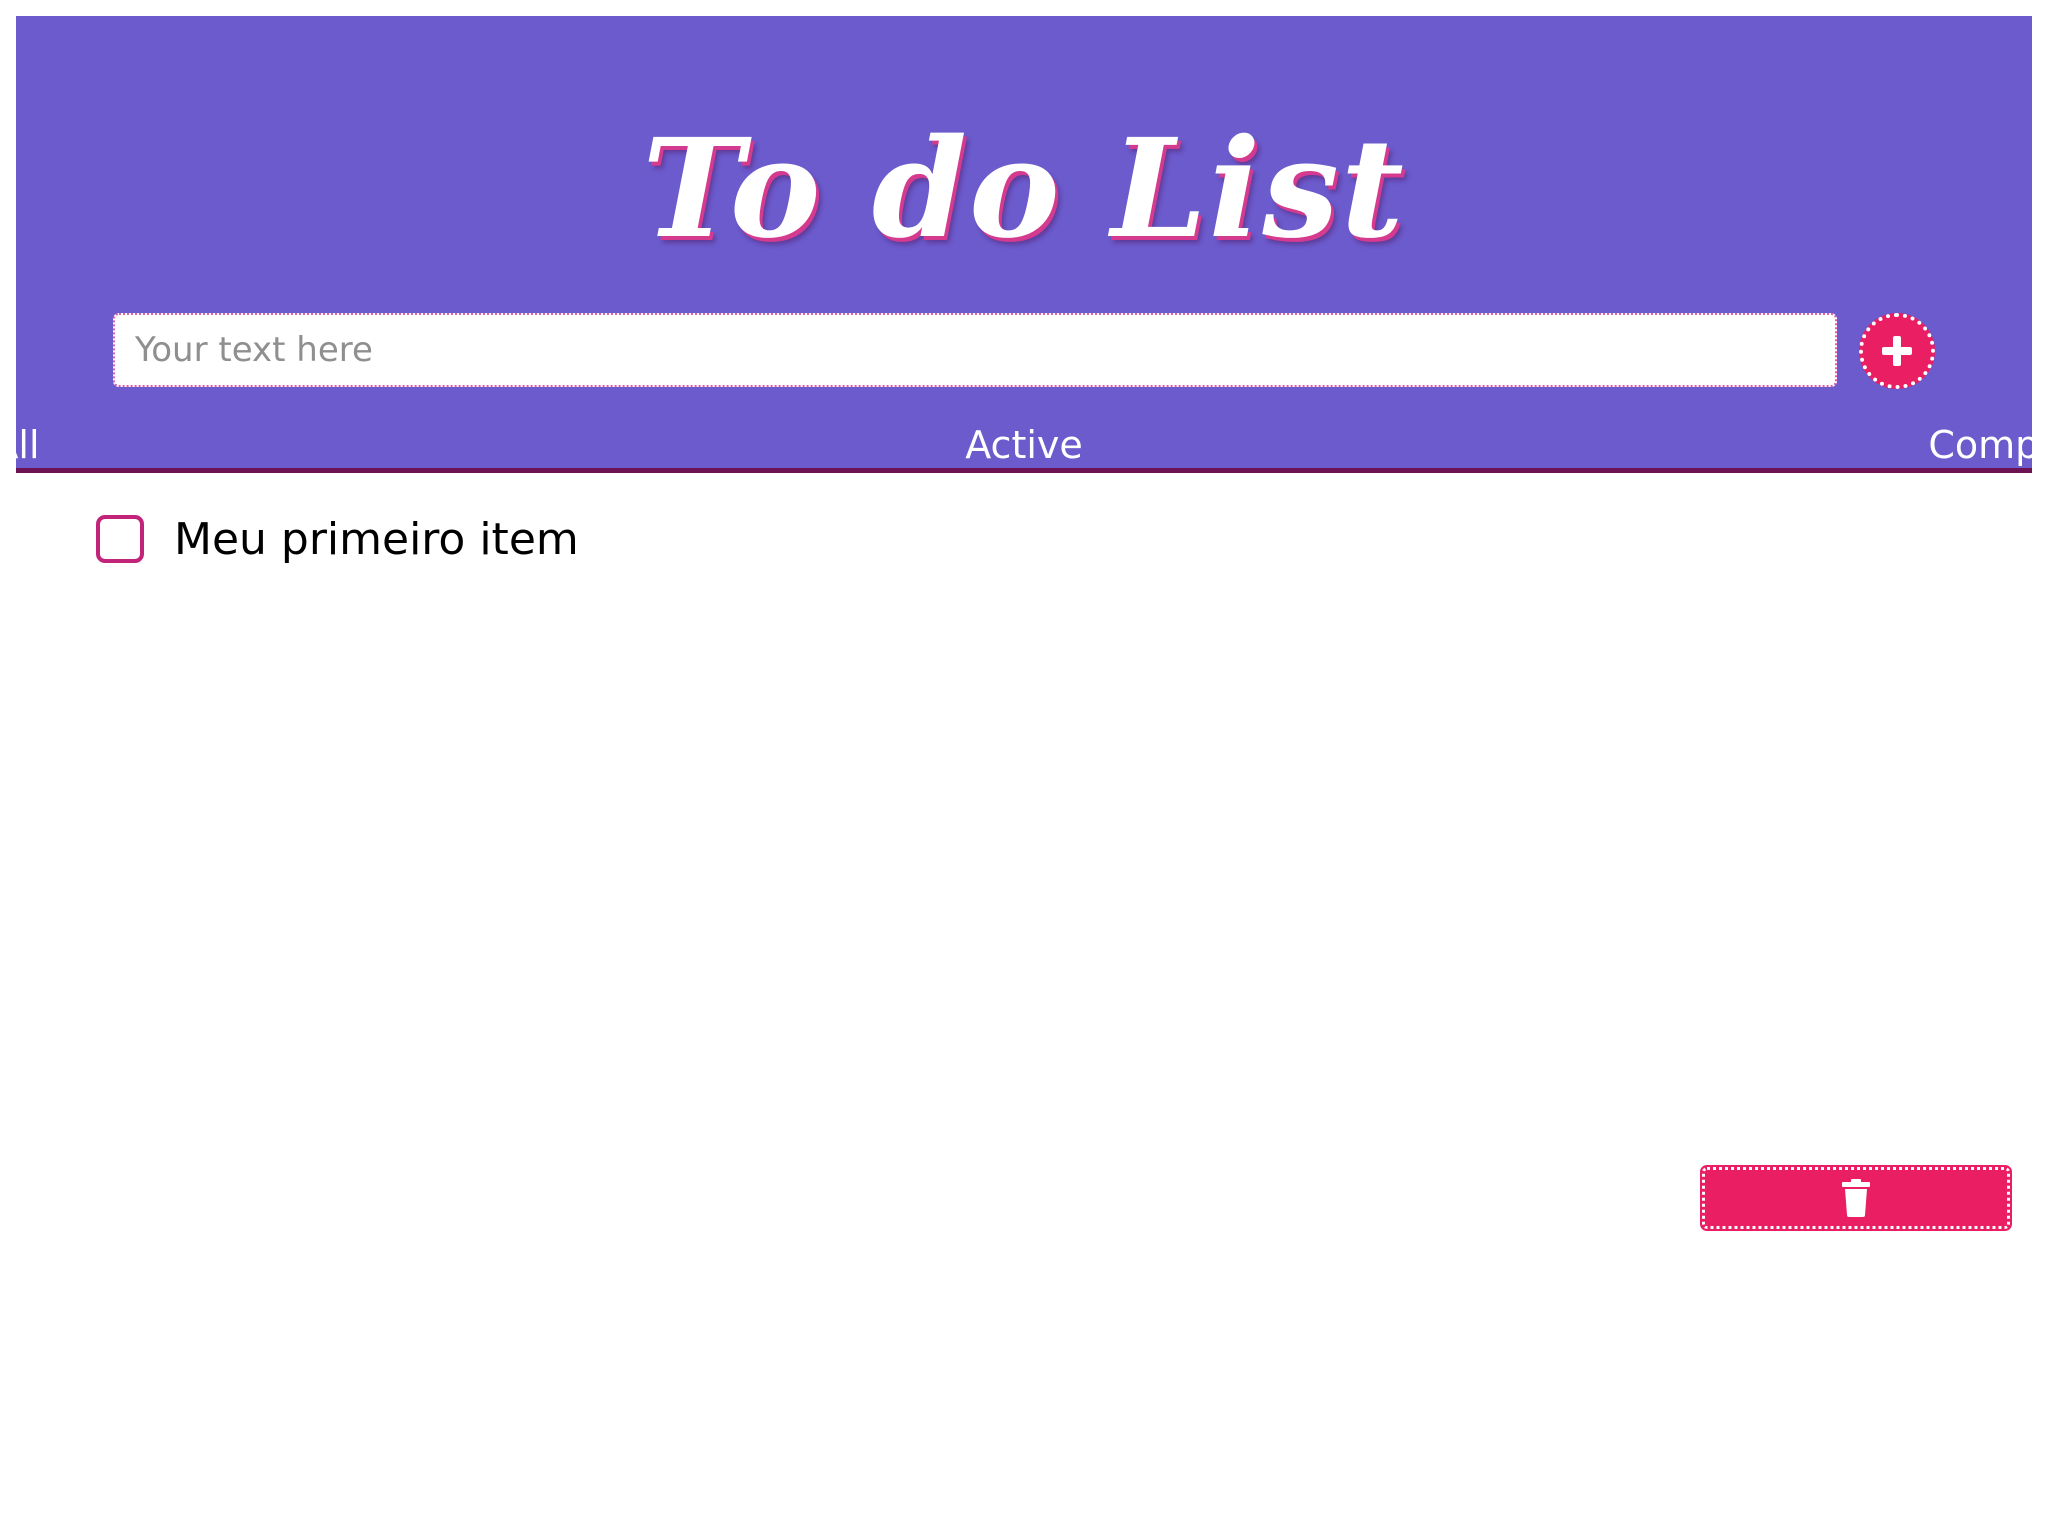 Image resolution: width=2048 pixels, height=1536 pixels. I want to click on tab-active: Active, so click(1024, 445).